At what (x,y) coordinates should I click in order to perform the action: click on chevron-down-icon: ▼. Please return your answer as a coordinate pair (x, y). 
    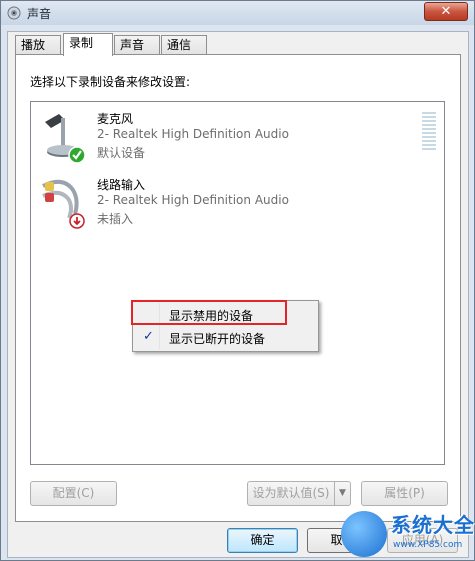
    Looking at the image, I should click on (342, 493).